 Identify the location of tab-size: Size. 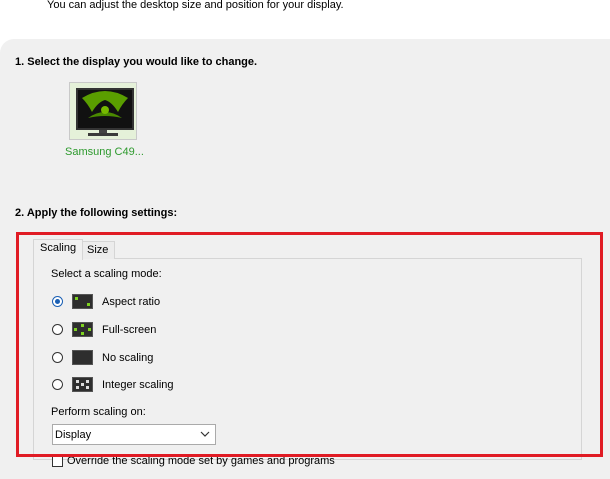
(98, 250).